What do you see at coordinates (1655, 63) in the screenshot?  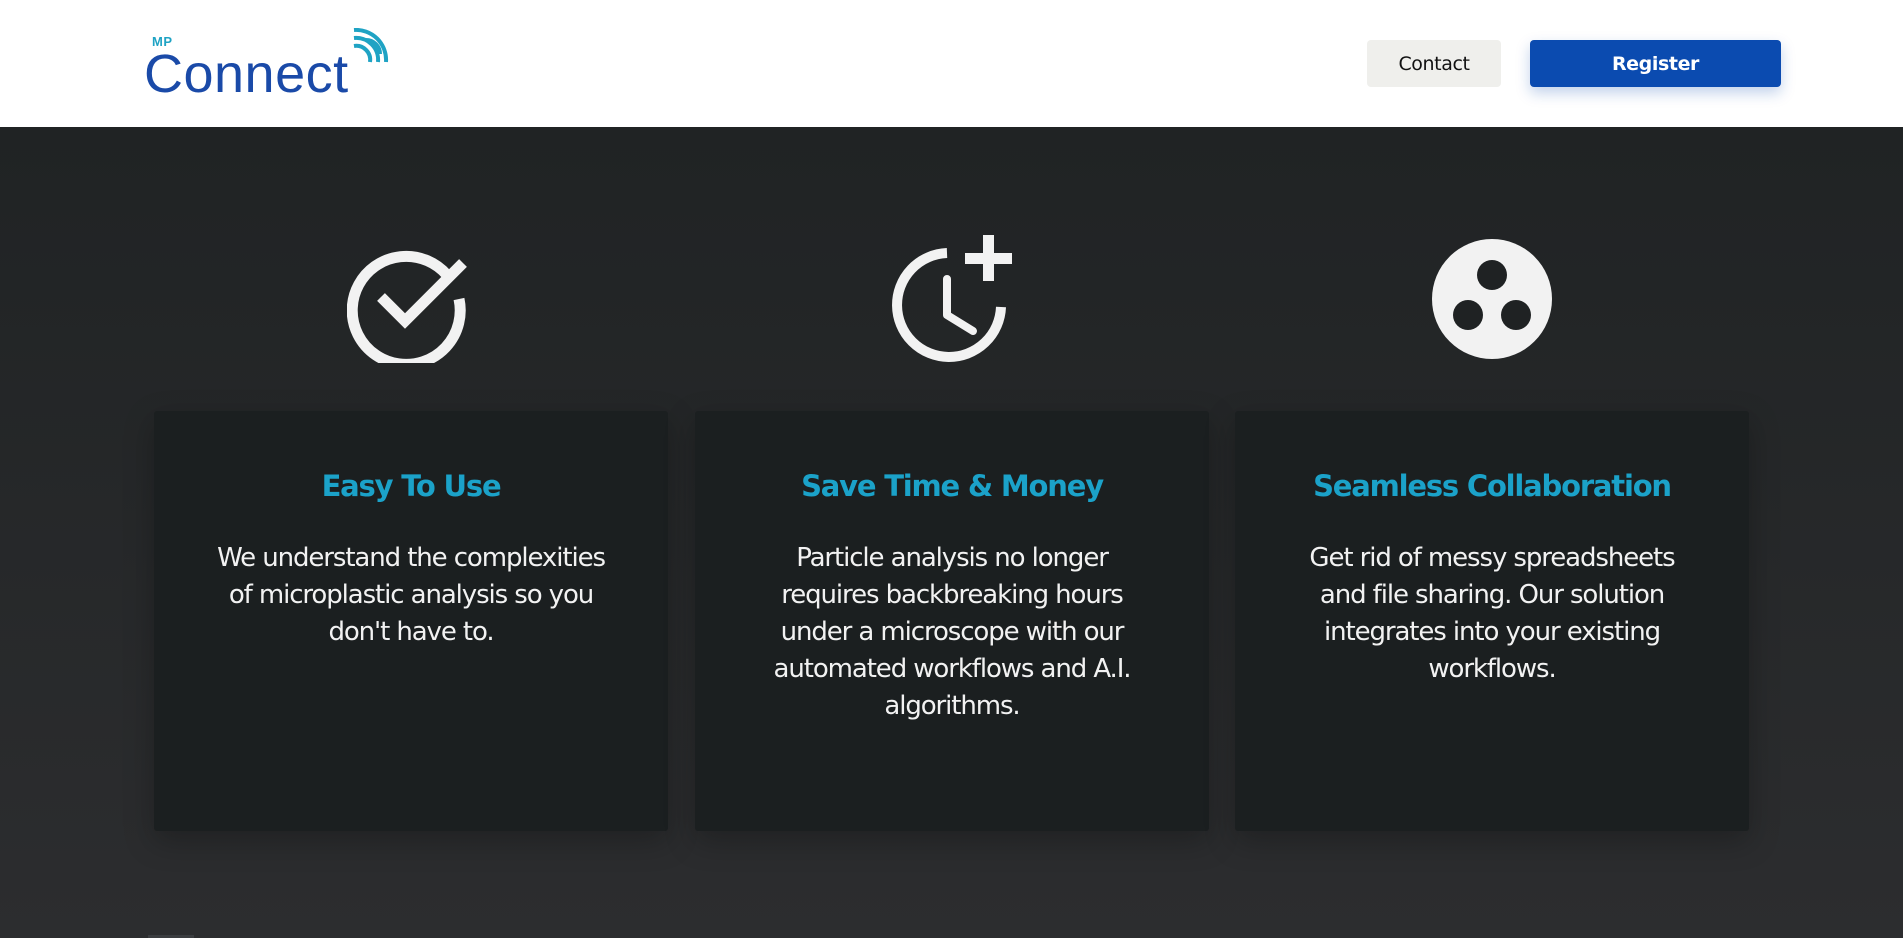 I see `register-button: Register` at bounding box center [1655, 63].